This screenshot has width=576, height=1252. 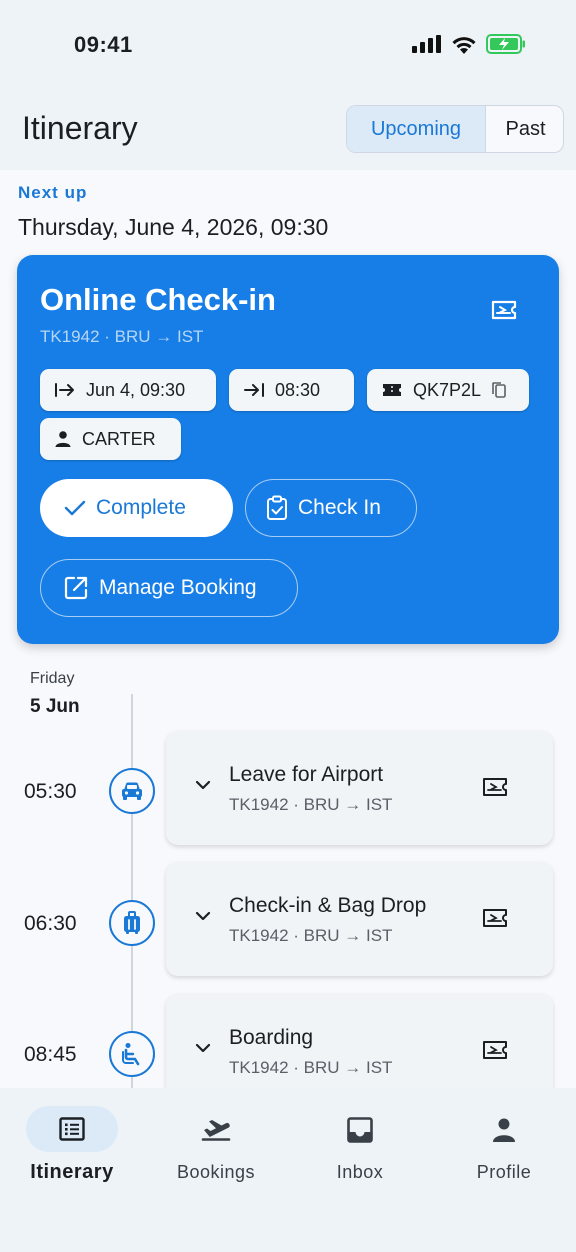 I want to click on battery-icon, so click(x=505, y=44).